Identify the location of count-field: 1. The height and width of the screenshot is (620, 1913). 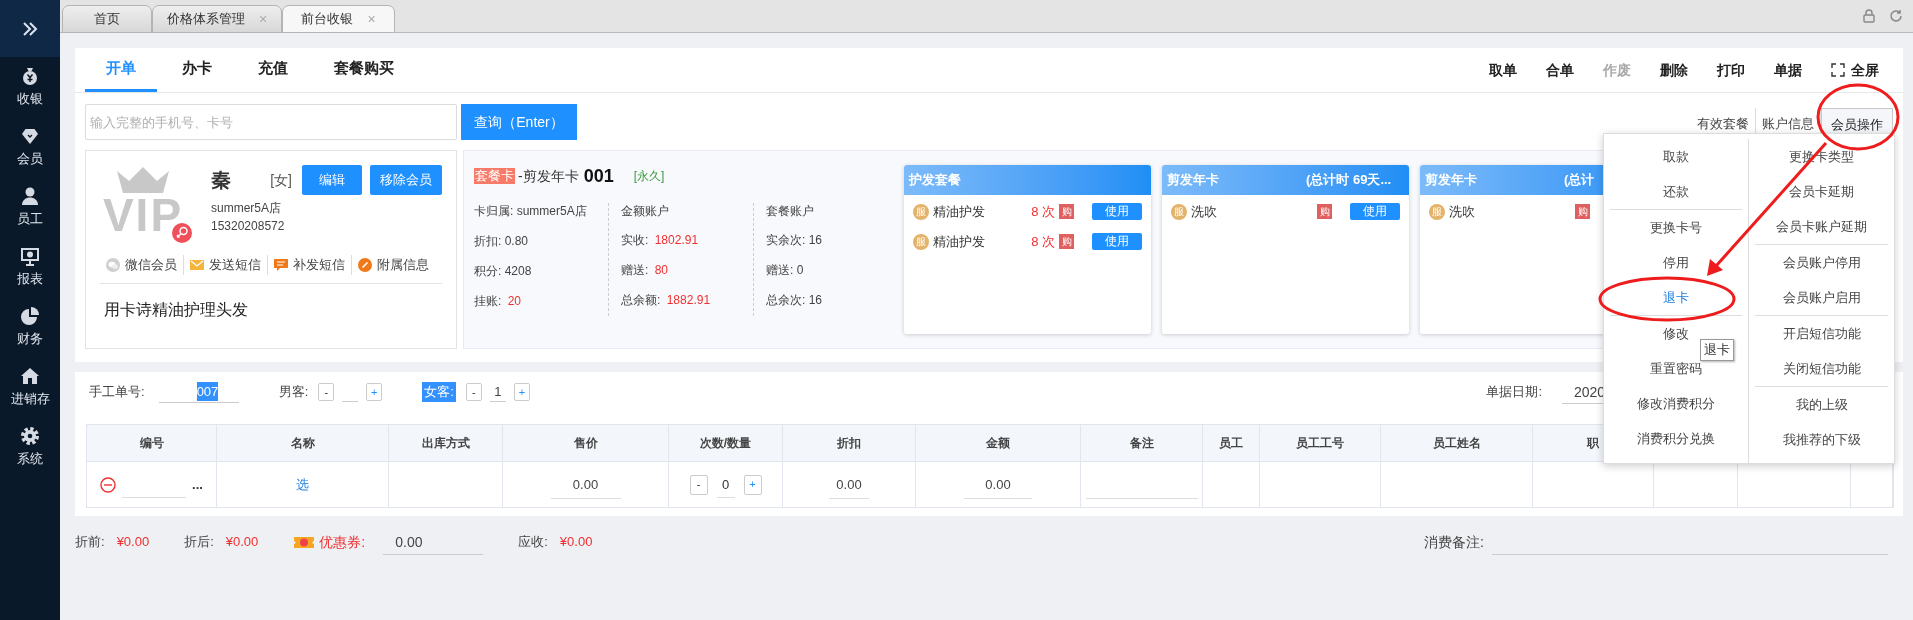
(497, 392).